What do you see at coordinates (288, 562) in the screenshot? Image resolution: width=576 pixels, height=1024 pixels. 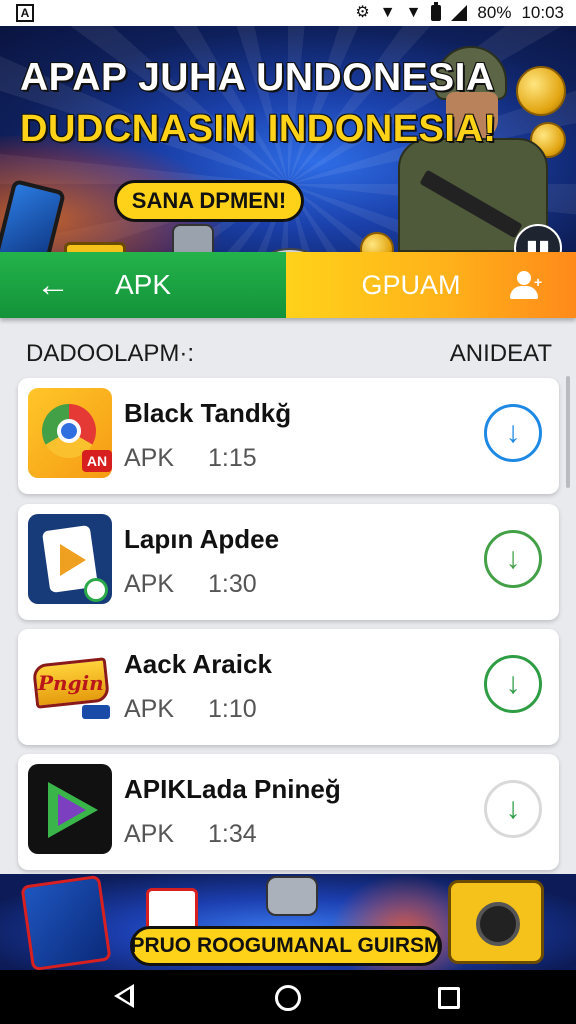 I see `list-item: Lapın Apdee APK 1:30 ↓` at bounding box center [288, 562].